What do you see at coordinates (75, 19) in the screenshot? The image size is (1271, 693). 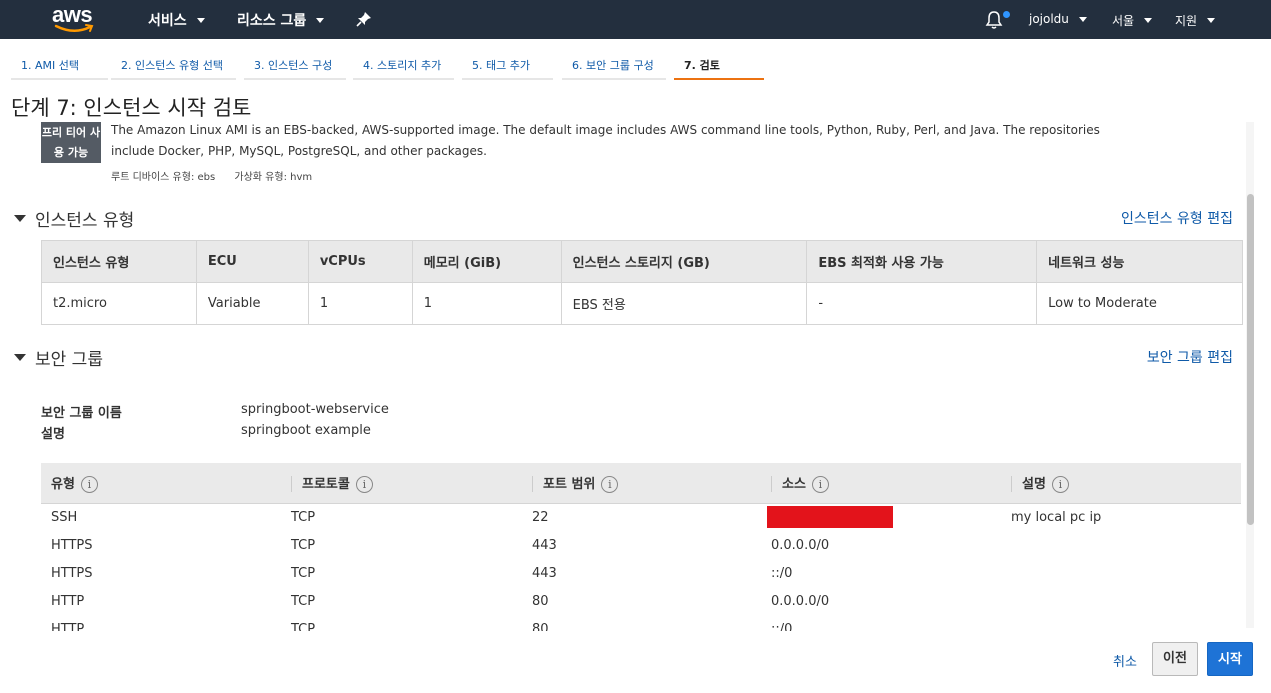 I see `aws-logo: aws` at bounding box center [75, 19].